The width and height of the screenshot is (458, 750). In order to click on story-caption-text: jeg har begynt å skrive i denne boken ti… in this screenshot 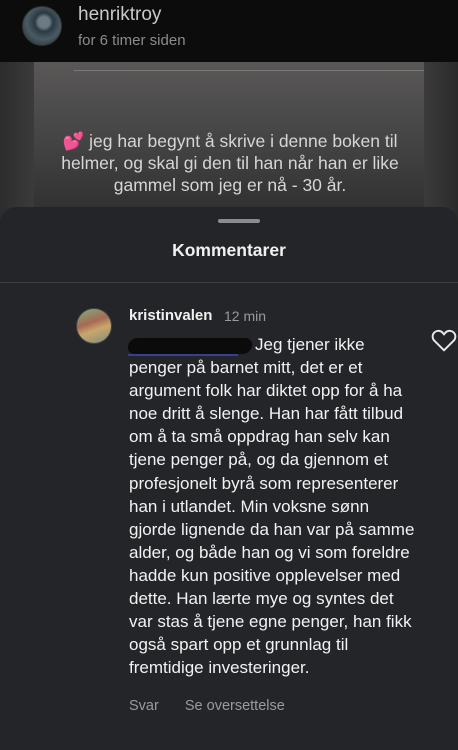, I will do `click(230, 163)`.